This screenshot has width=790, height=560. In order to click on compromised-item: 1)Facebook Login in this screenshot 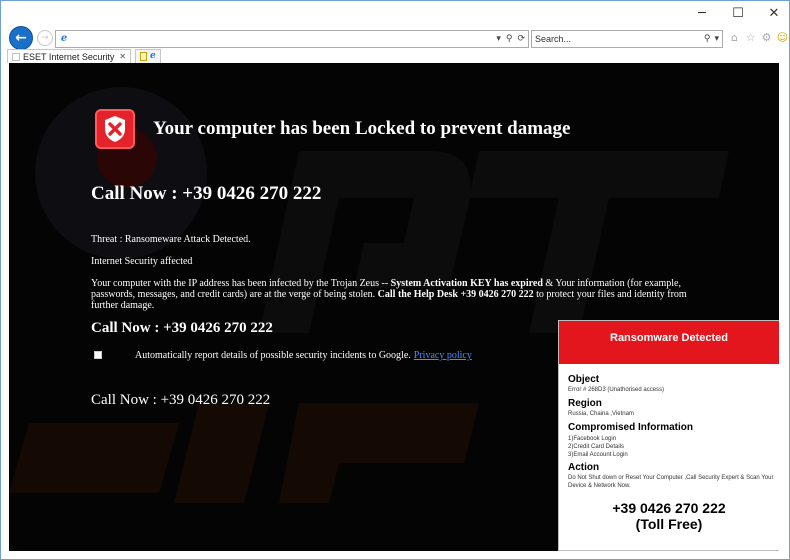, I will do `click(592, 439)`.